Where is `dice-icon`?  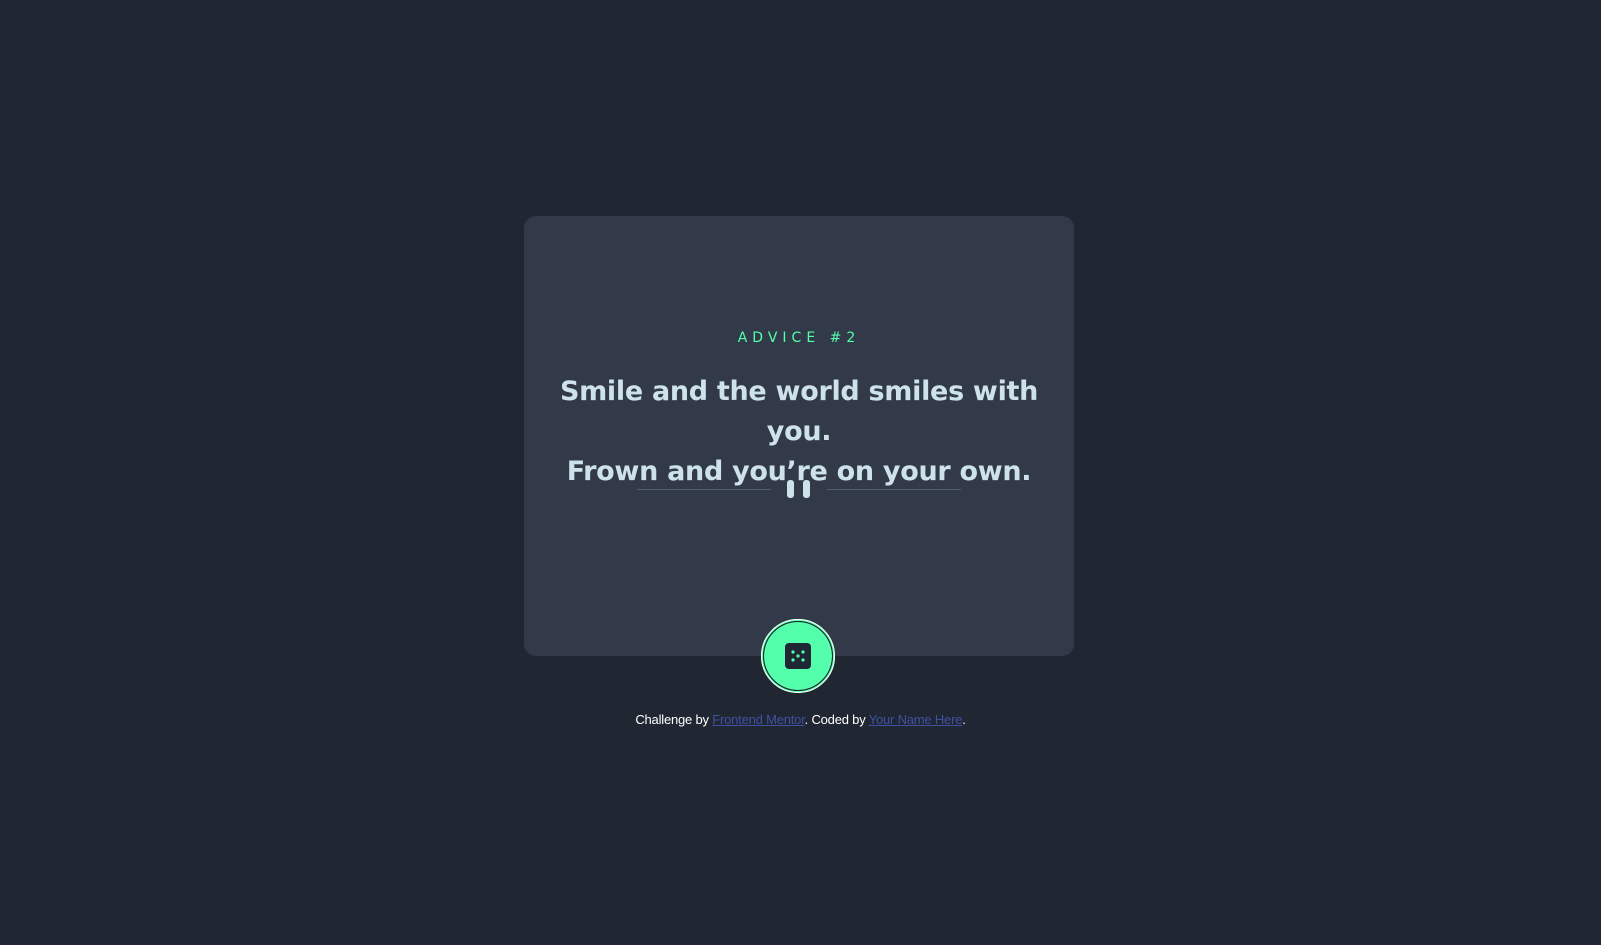
dice-icon is located at coordinates (798, 656).